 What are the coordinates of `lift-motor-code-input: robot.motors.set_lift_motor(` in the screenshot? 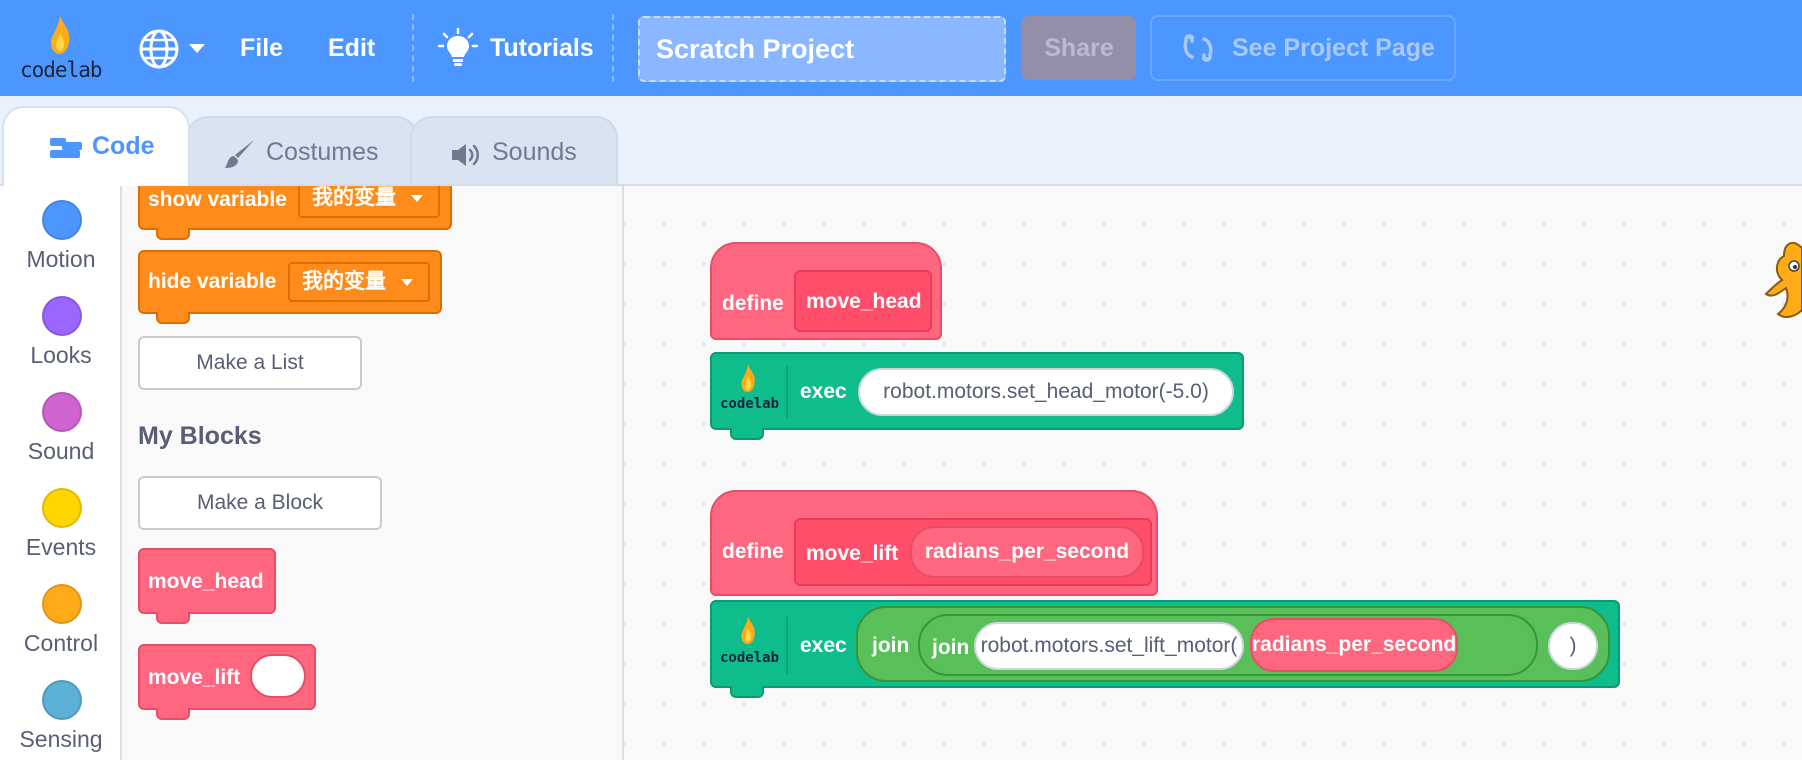 It's located at (1109, 646).